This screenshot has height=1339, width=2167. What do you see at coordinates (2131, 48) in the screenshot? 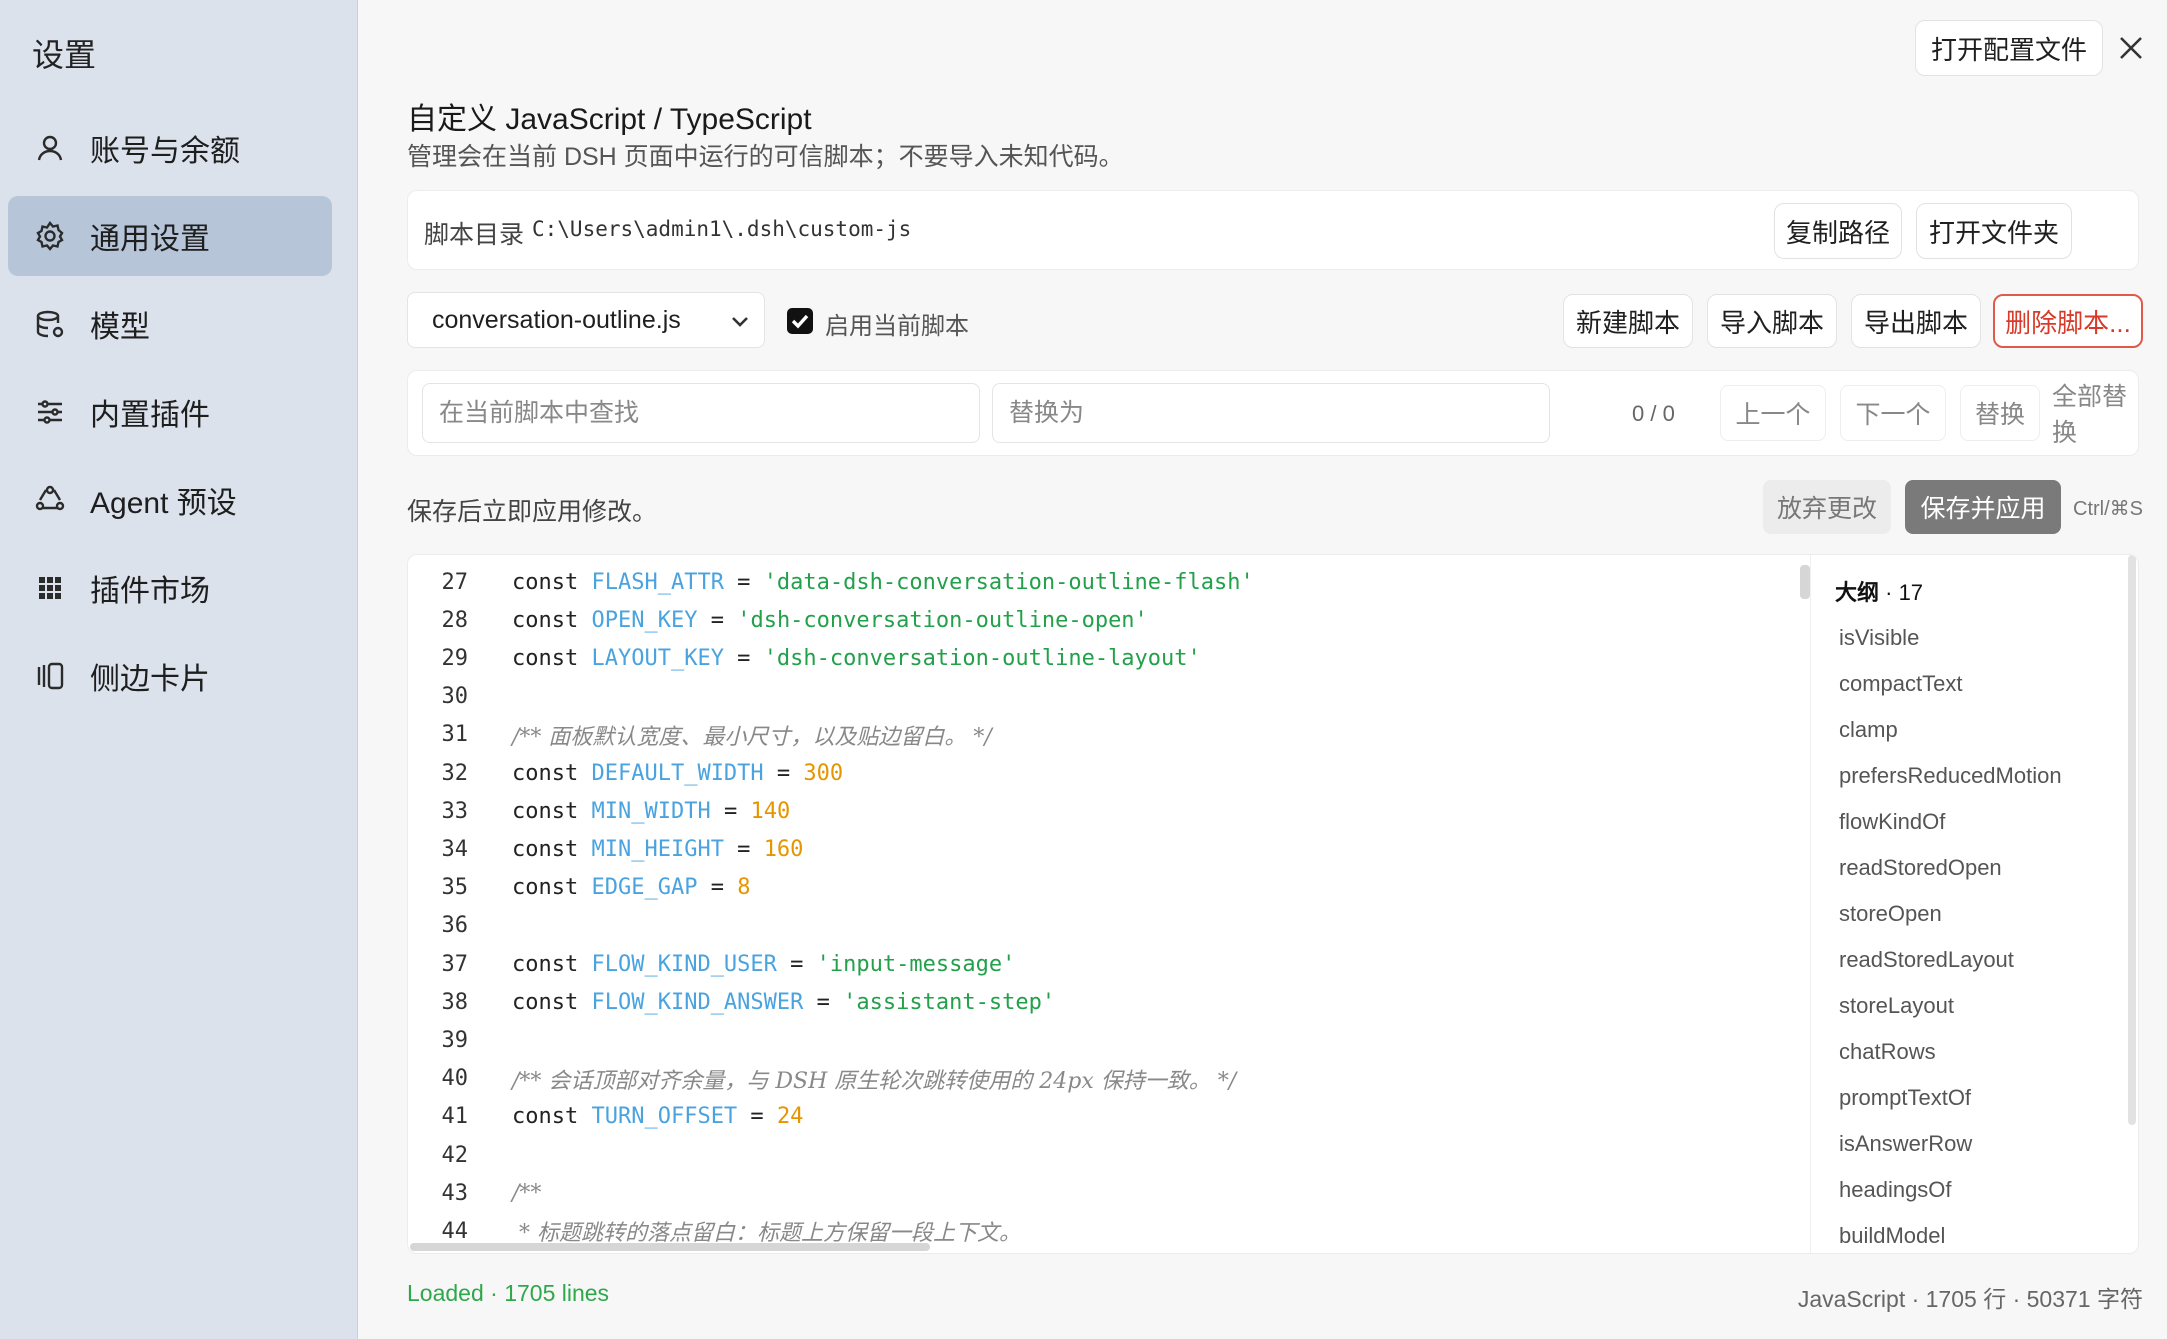
I see `close-icon` at bounding box center [2131, 48].